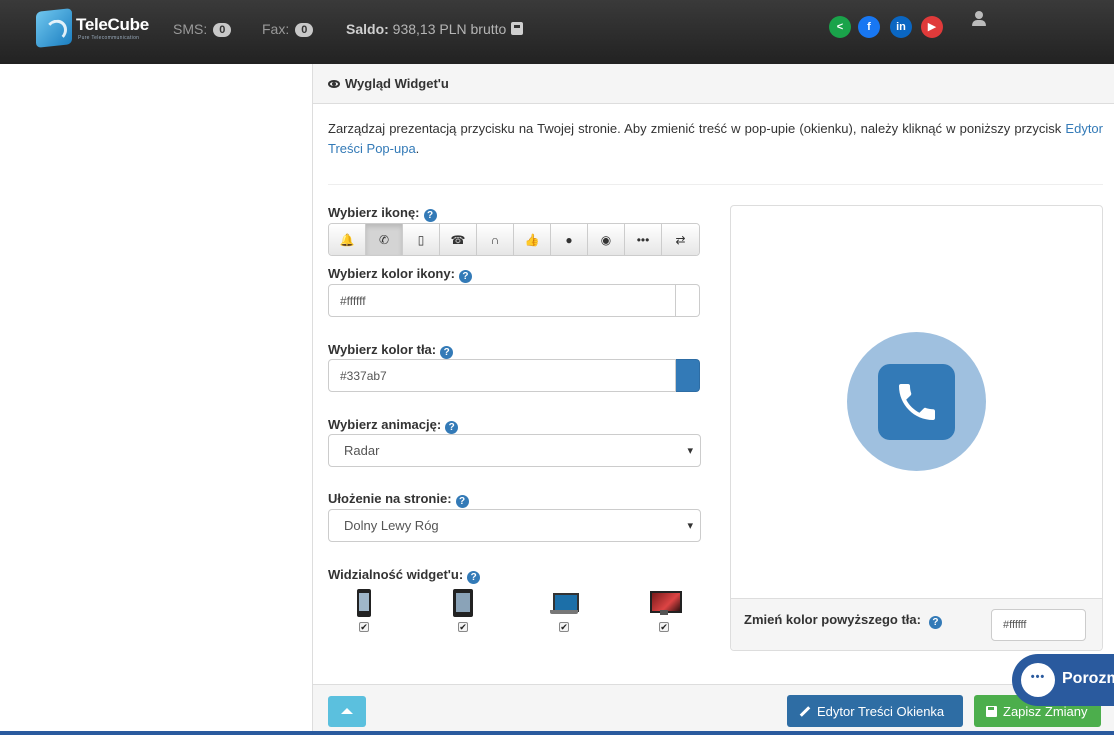  Describe the element at coordinates (374, 212) in the screenshot. I see `icon-label-text: Wybierz ikonę:` at that location.